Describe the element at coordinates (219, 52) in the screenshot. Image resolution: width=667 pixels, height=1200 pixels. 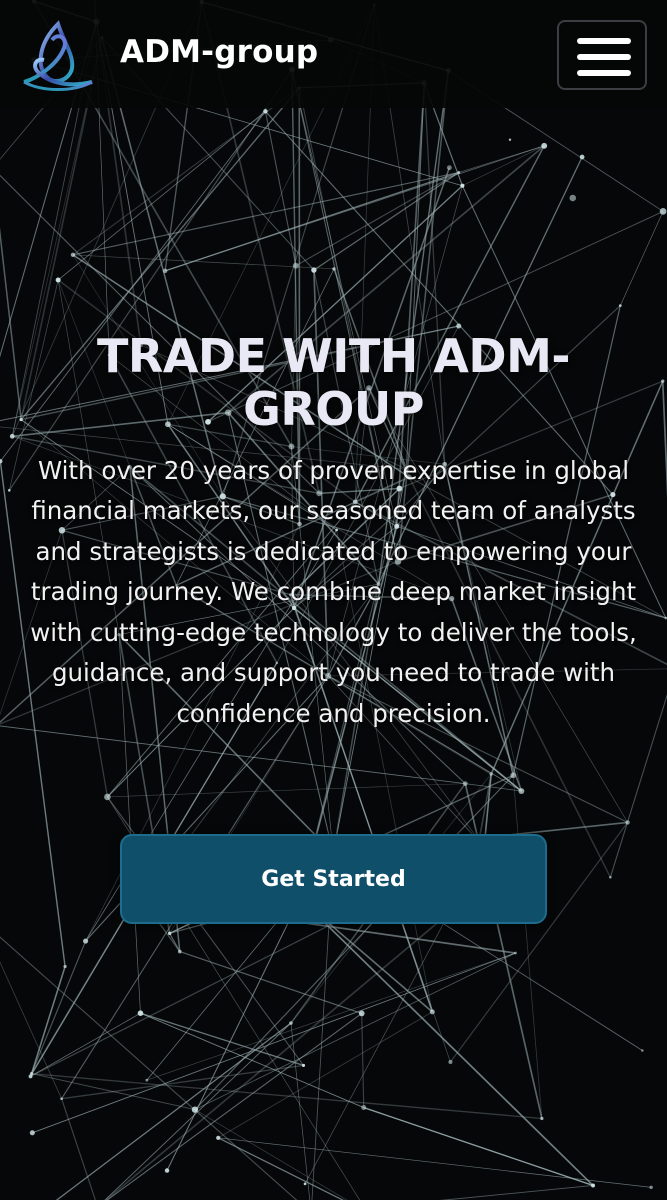
I see `brand-name: ADM-group` at that location.